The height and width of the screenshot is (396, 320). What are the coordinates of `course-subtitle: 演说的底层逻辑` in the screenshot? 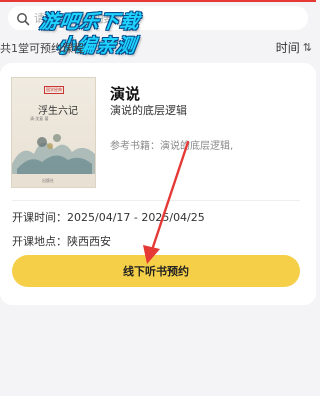 It's located at (148, 110).